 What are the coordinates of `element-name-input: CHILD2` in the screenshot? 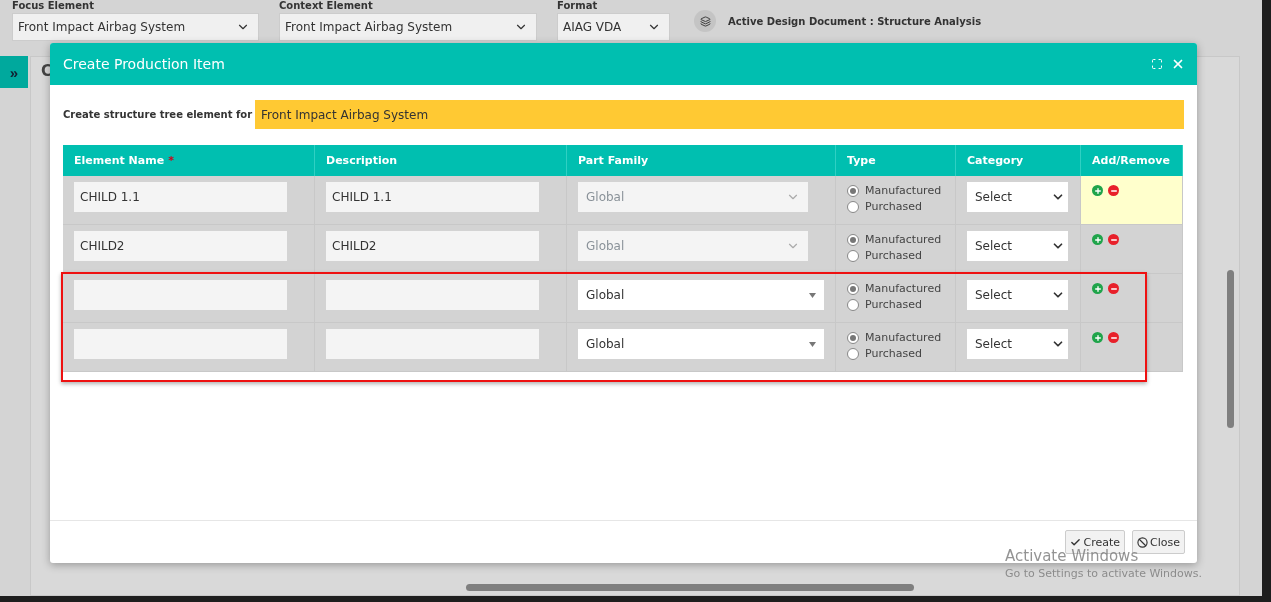 It's located at (180, 246).